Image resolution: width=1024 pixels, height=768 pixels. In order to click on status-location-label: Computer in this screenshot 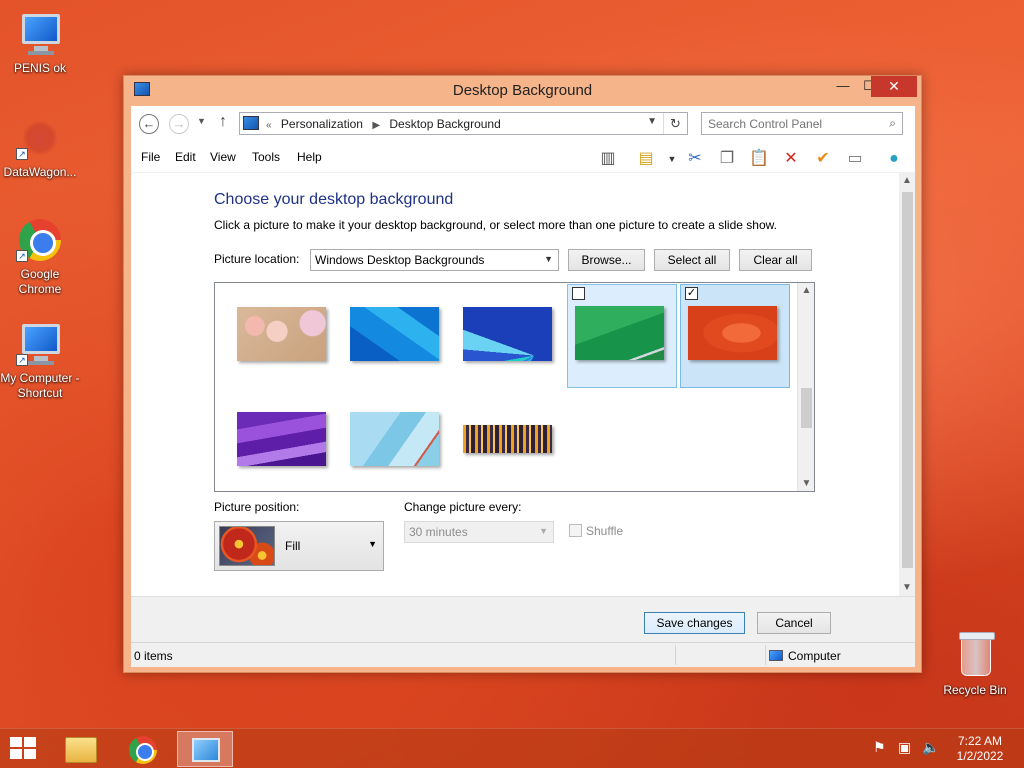, I will do `click(814, 656)`.